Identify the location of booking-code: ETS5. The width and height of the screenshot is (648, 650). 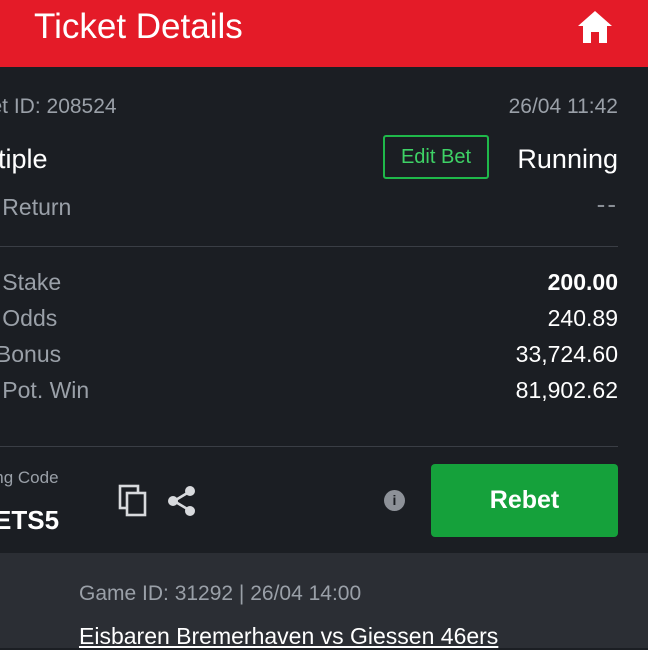
(30, 520).